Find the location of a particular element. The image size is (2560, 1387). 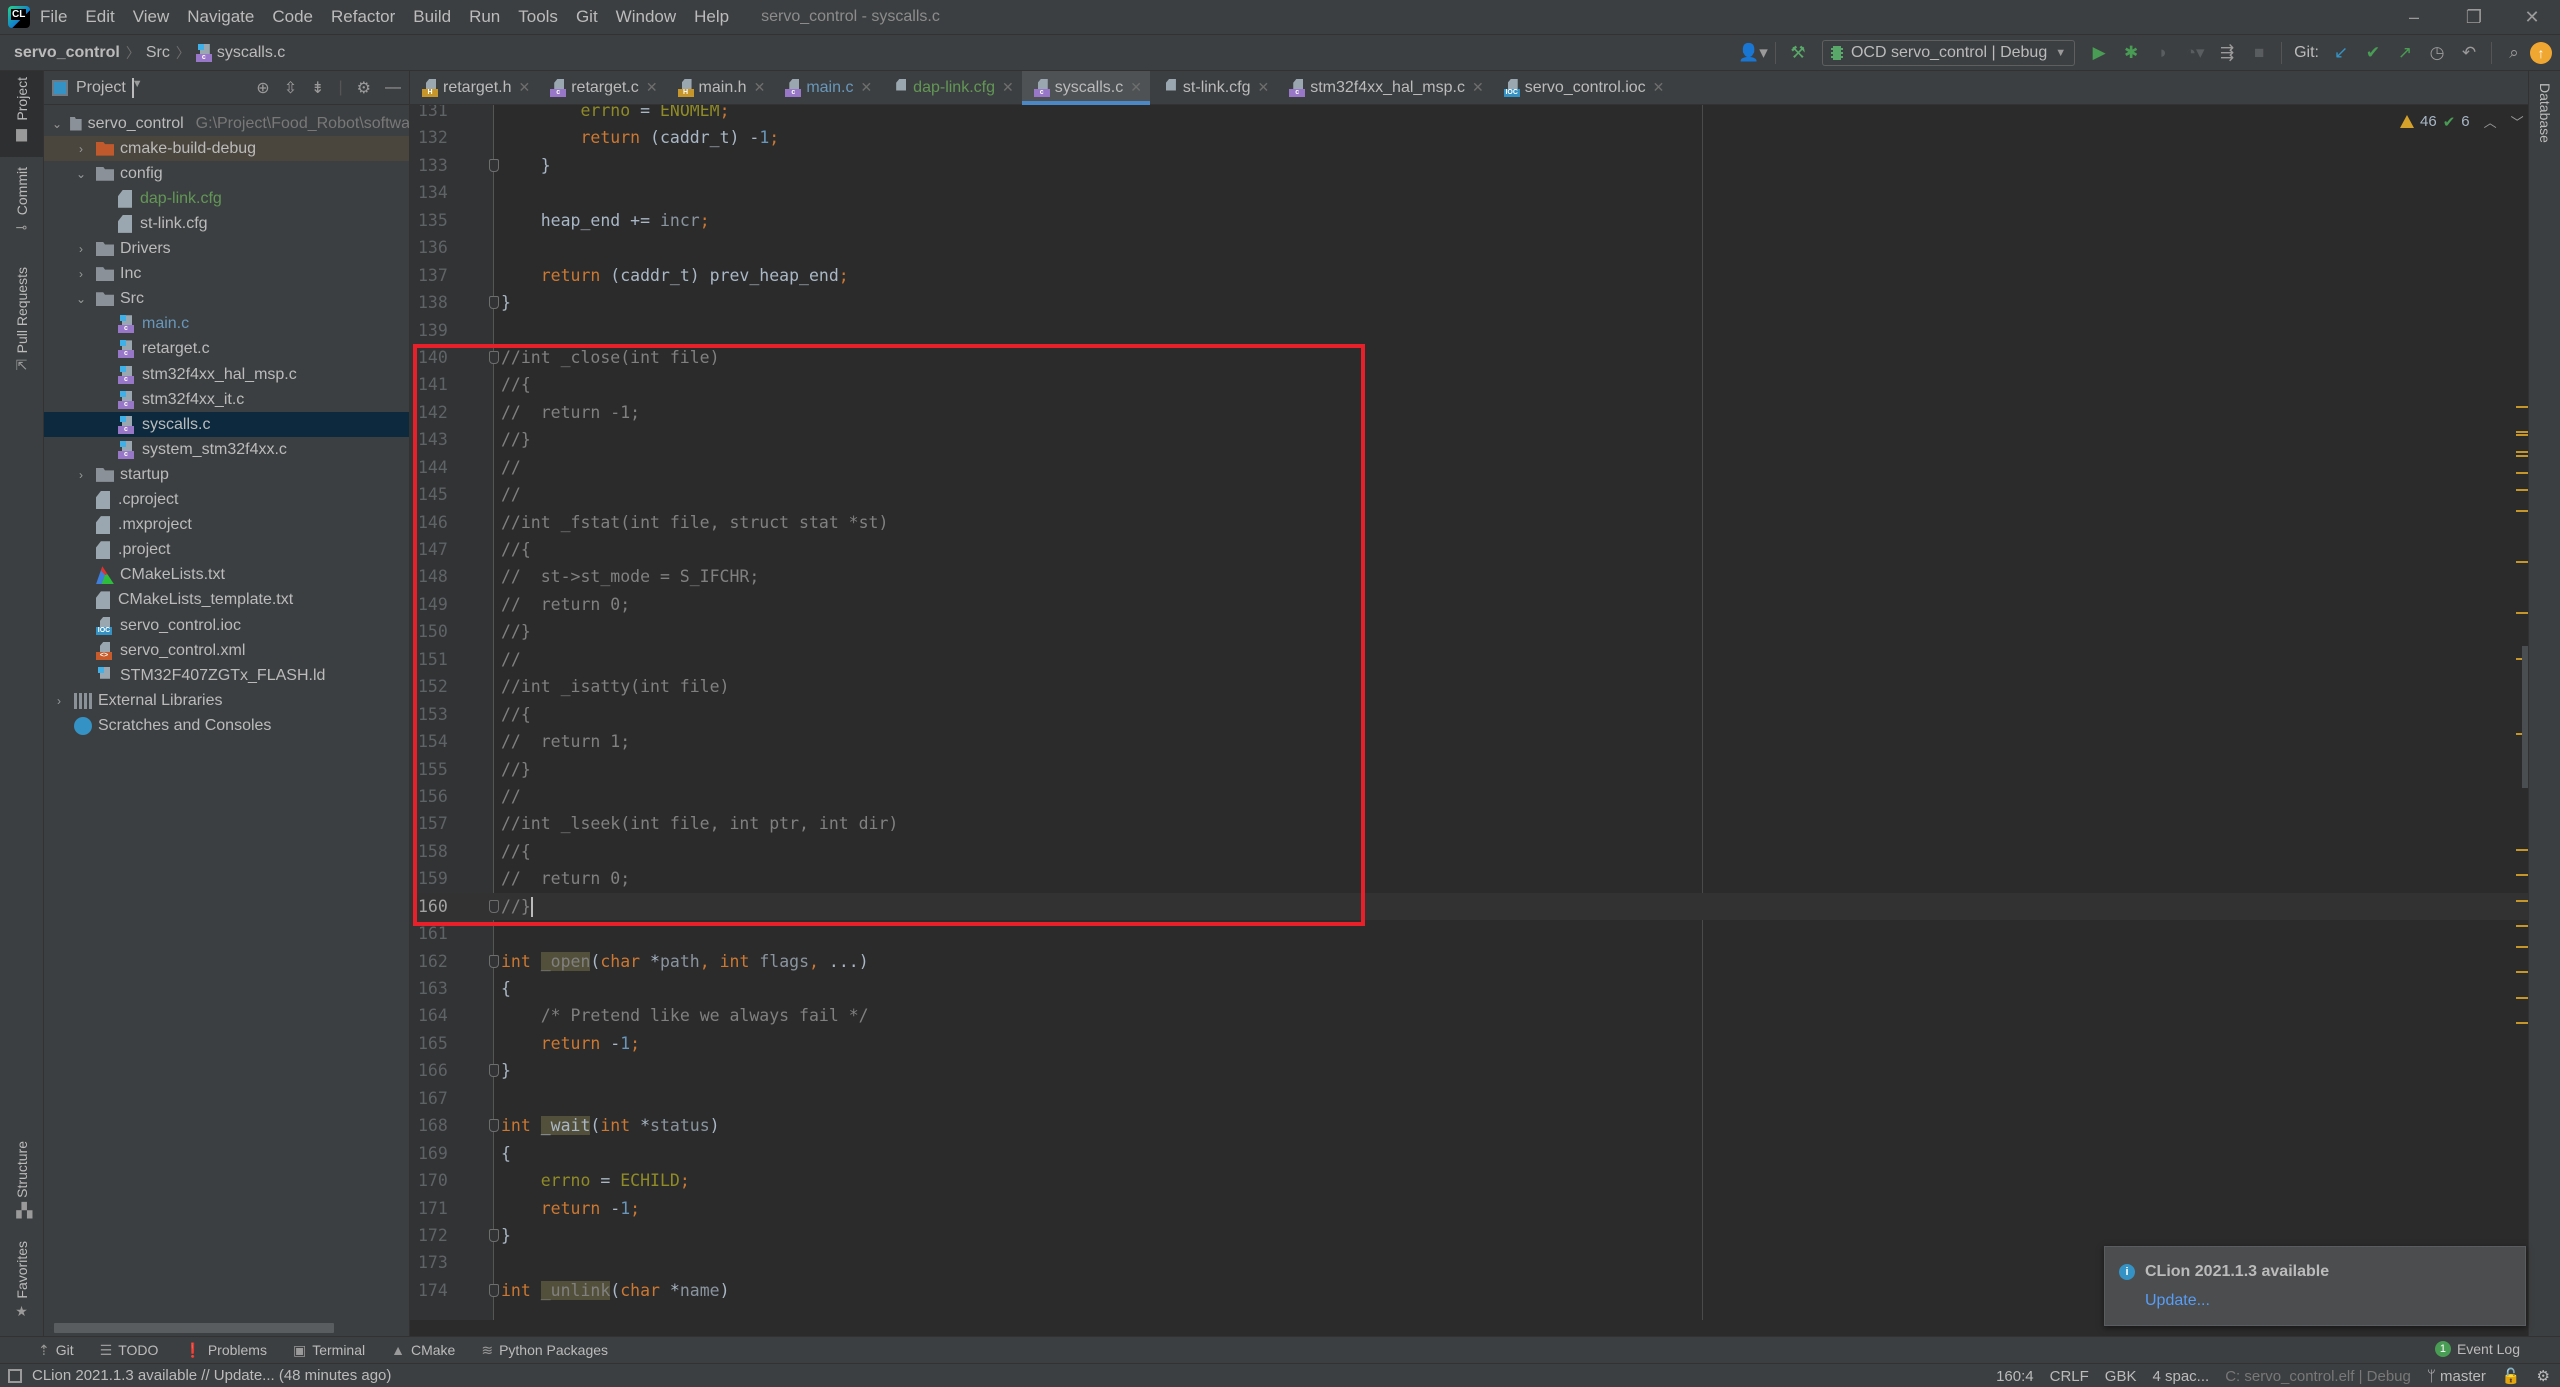

inspector-icon: ⚙ is located at coordinates (2543, 1376).